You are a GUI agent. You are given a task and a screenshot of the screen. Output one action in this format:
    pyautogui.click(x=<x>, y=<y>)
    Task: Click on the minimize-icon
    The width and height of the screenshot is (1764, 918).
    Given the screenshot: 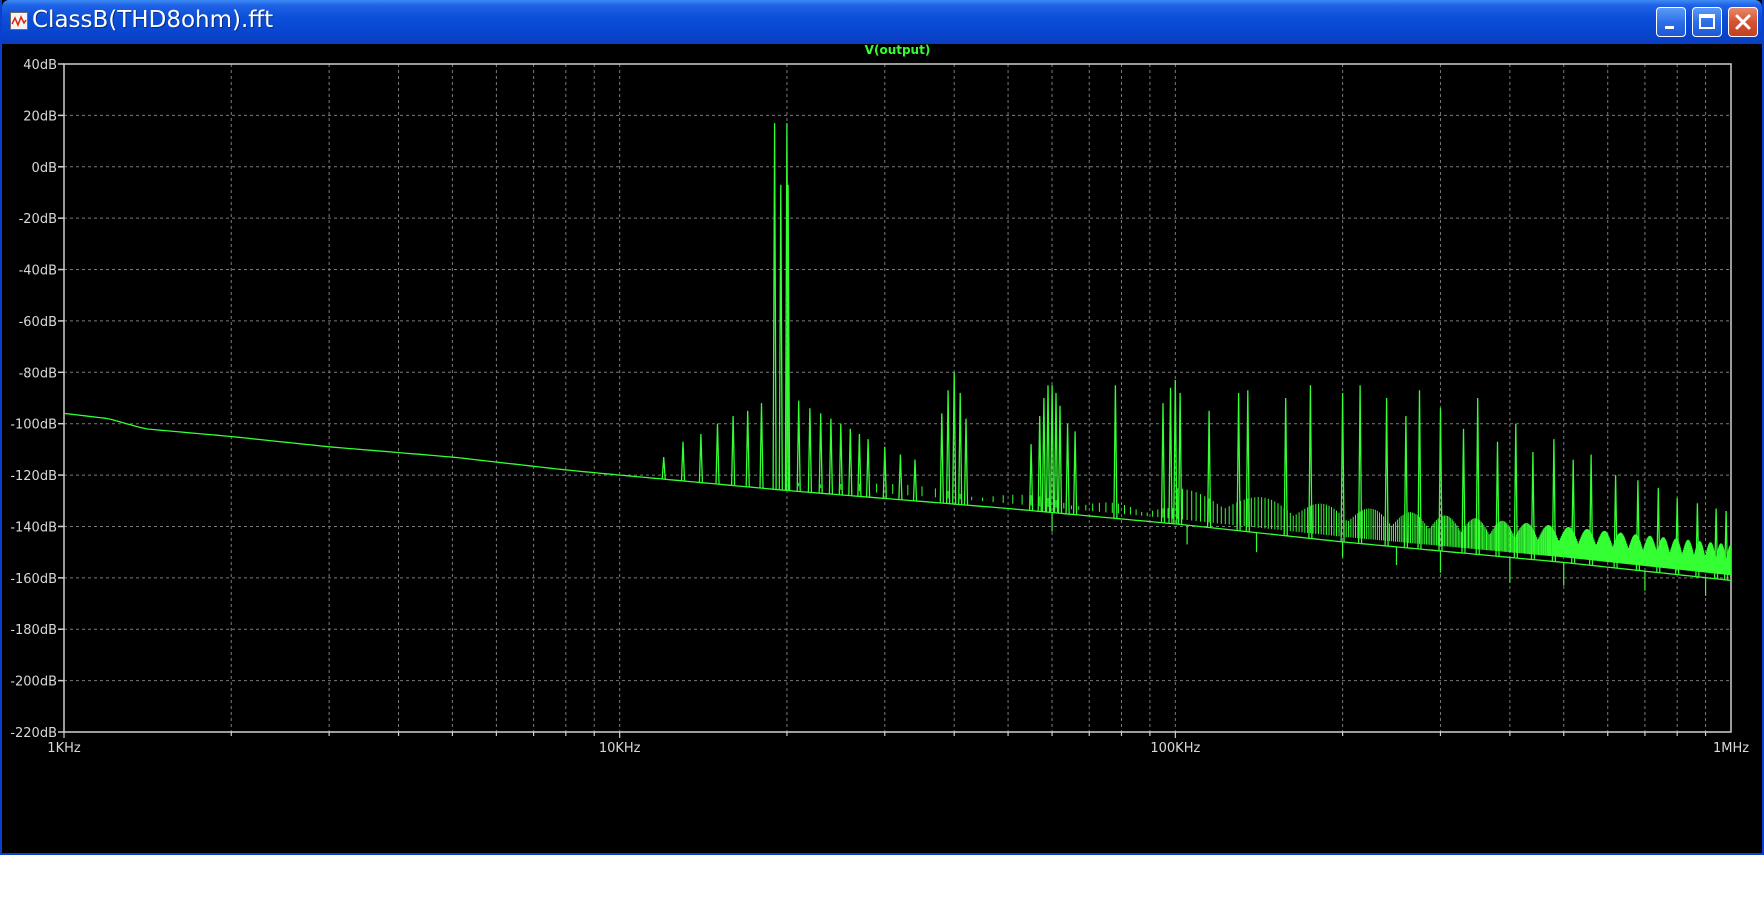 What is the action you would take?
    pyautogui.click(x=1669, y=27)
    